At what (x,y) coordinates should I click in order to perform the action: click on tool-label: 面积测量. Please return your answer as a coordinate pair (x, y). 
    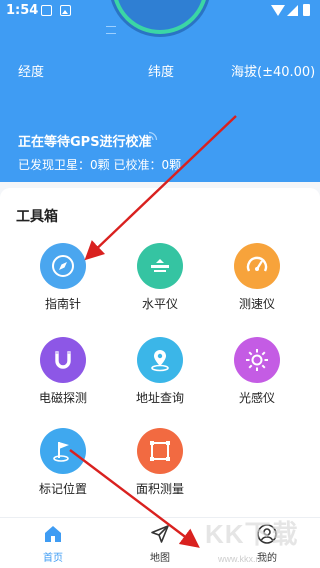
    Looking at the image, I should click on (159, 489).